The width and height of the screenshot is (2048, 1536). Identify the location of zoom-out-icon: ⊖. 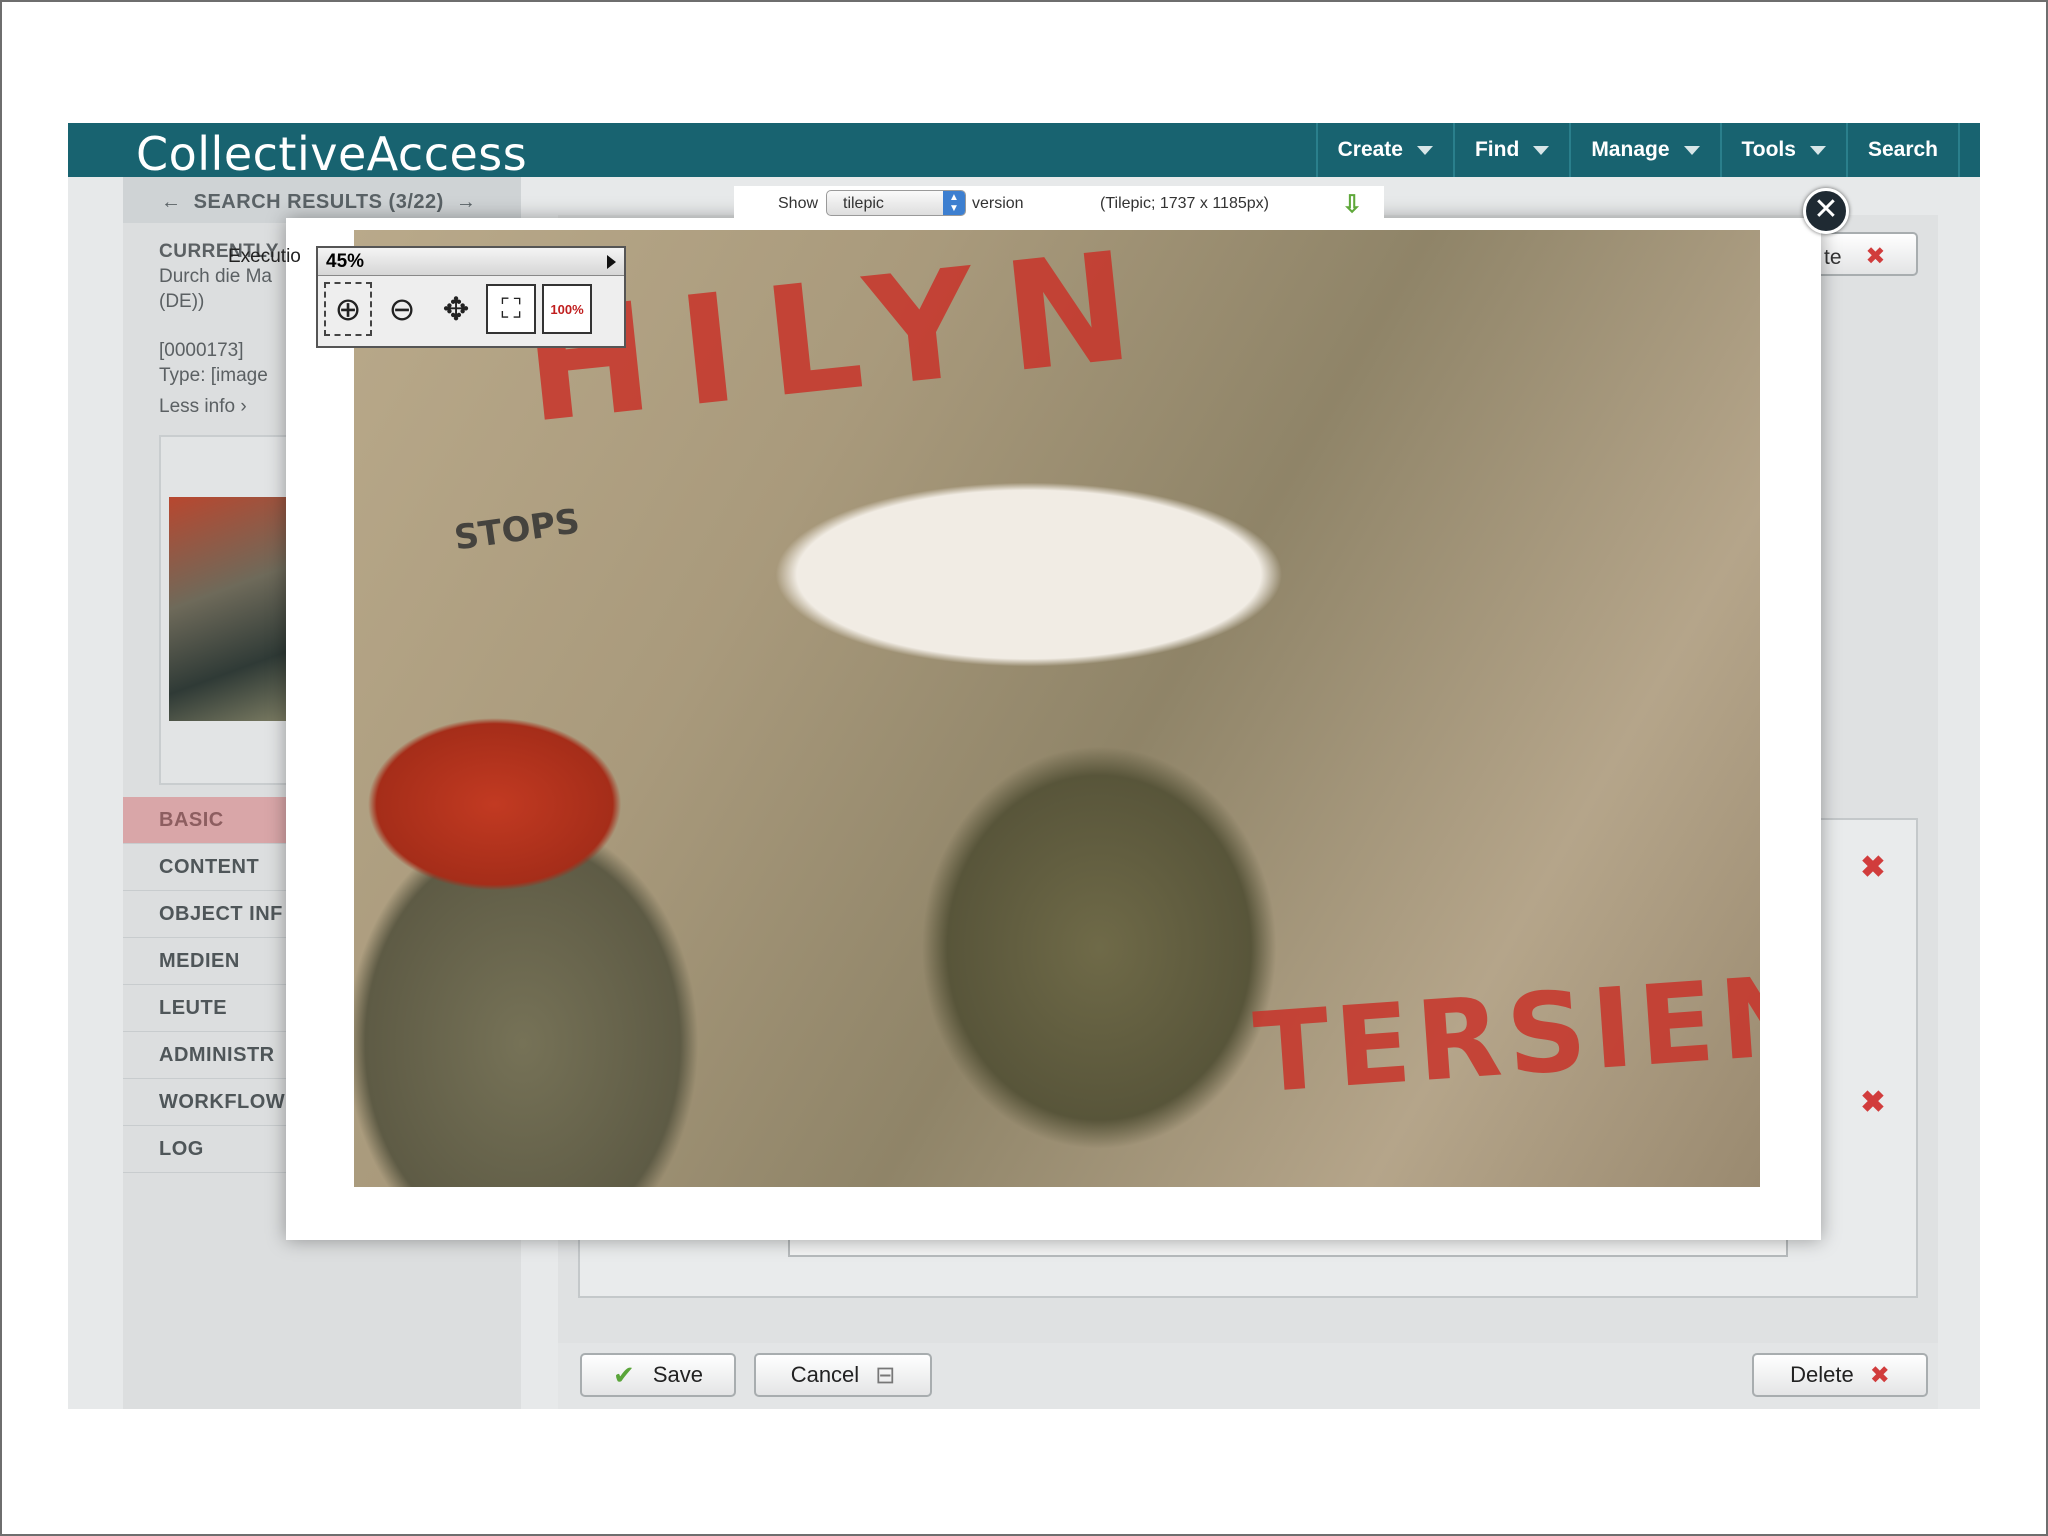
(402, 309).